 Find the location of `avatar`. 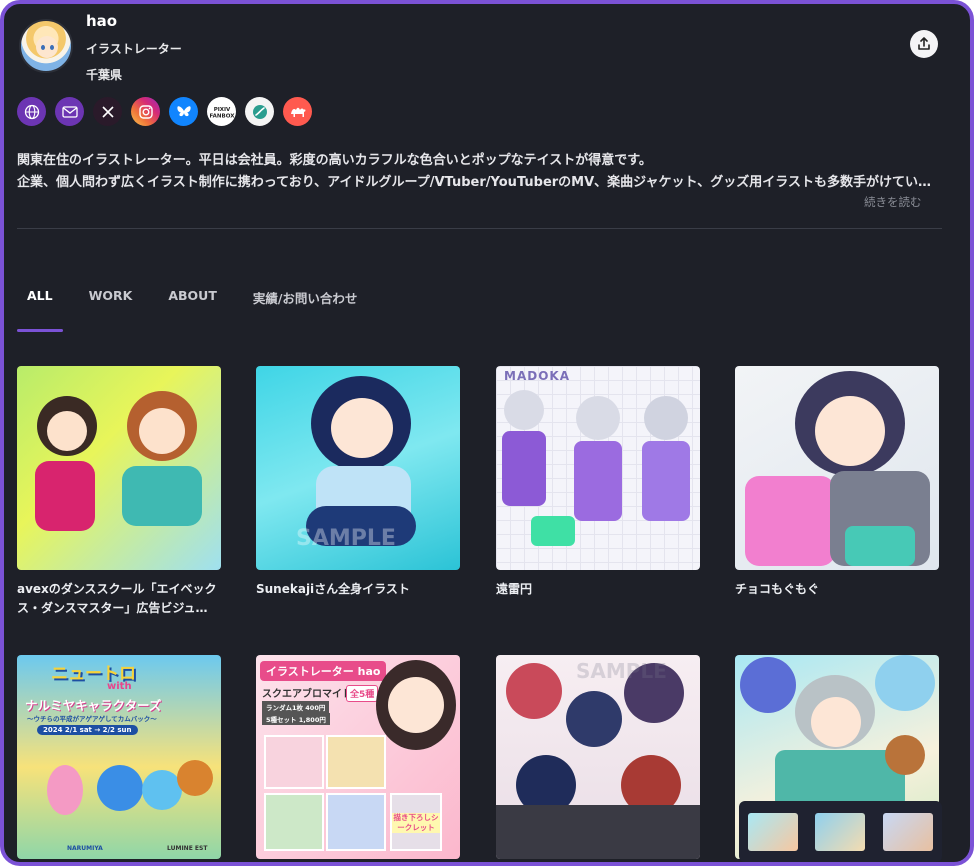

avatar is located at coordinates (46, 46).